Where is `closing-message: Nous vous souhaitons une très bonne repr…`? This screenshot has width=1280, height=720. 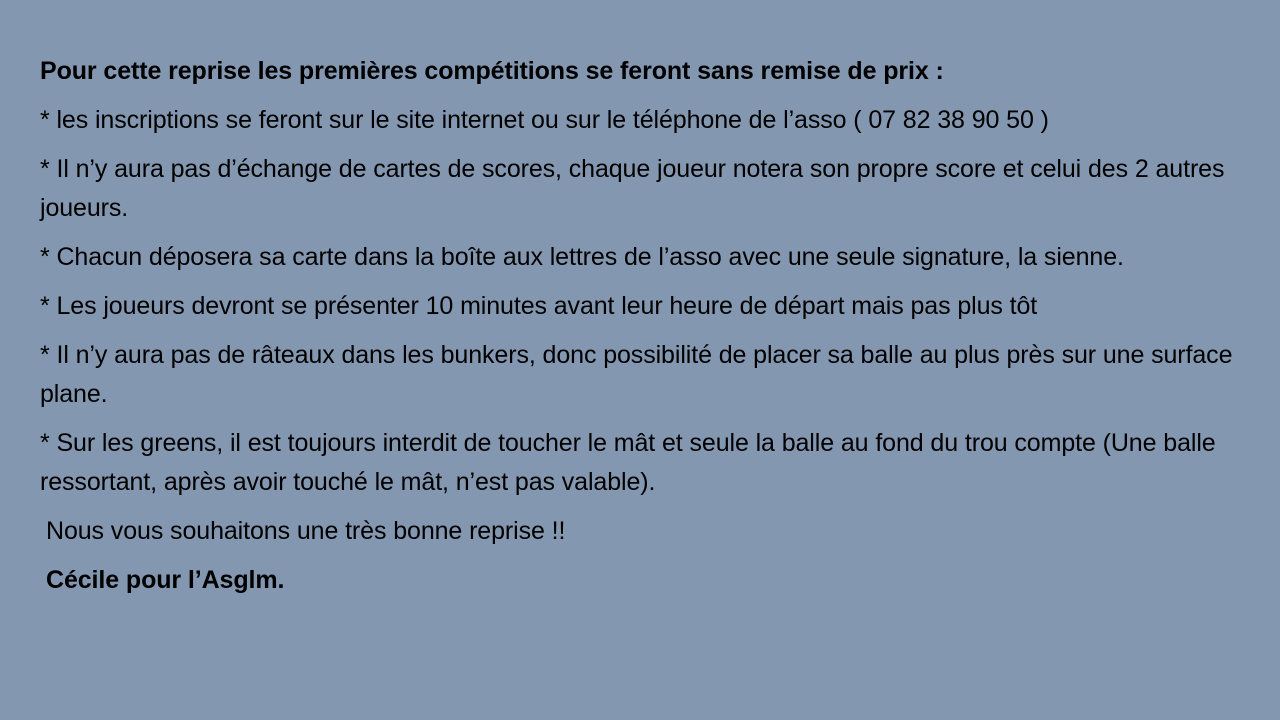
closing-message: Nous vous souhaitons une très bonne repr… is located at coordinates (306, 531).